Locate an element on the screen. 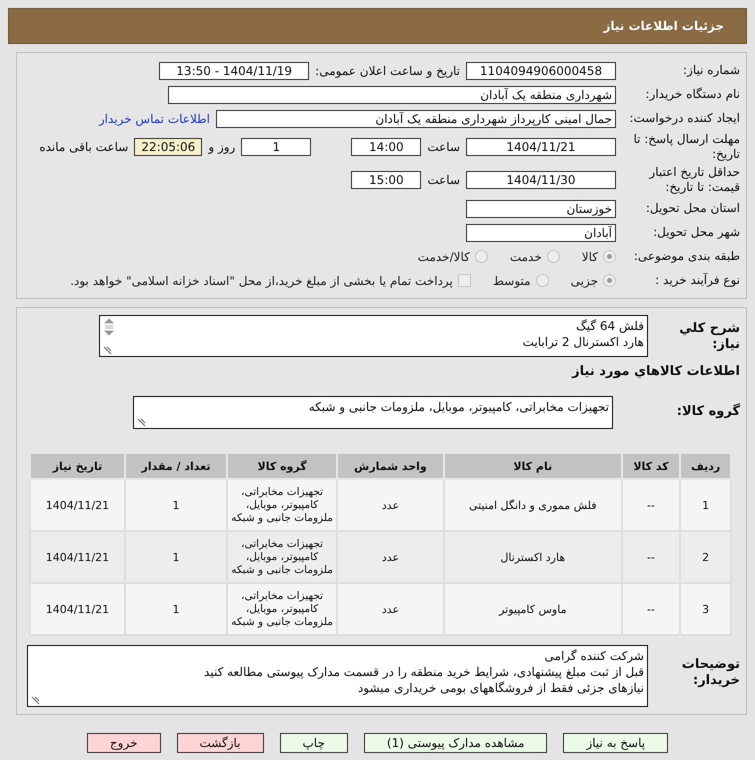  option-label: خدمت is located at coordinates (526, 257).